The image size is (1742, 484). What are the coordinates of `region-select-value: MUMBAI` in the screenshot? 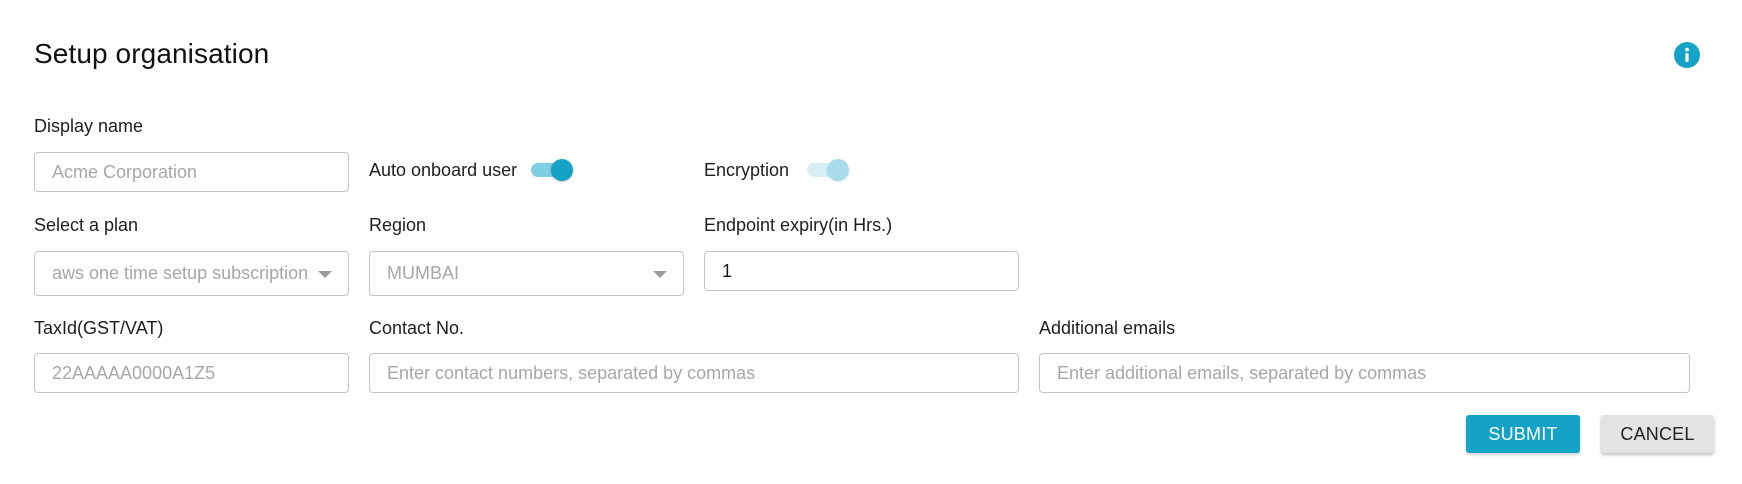 It's located at (423, 273).